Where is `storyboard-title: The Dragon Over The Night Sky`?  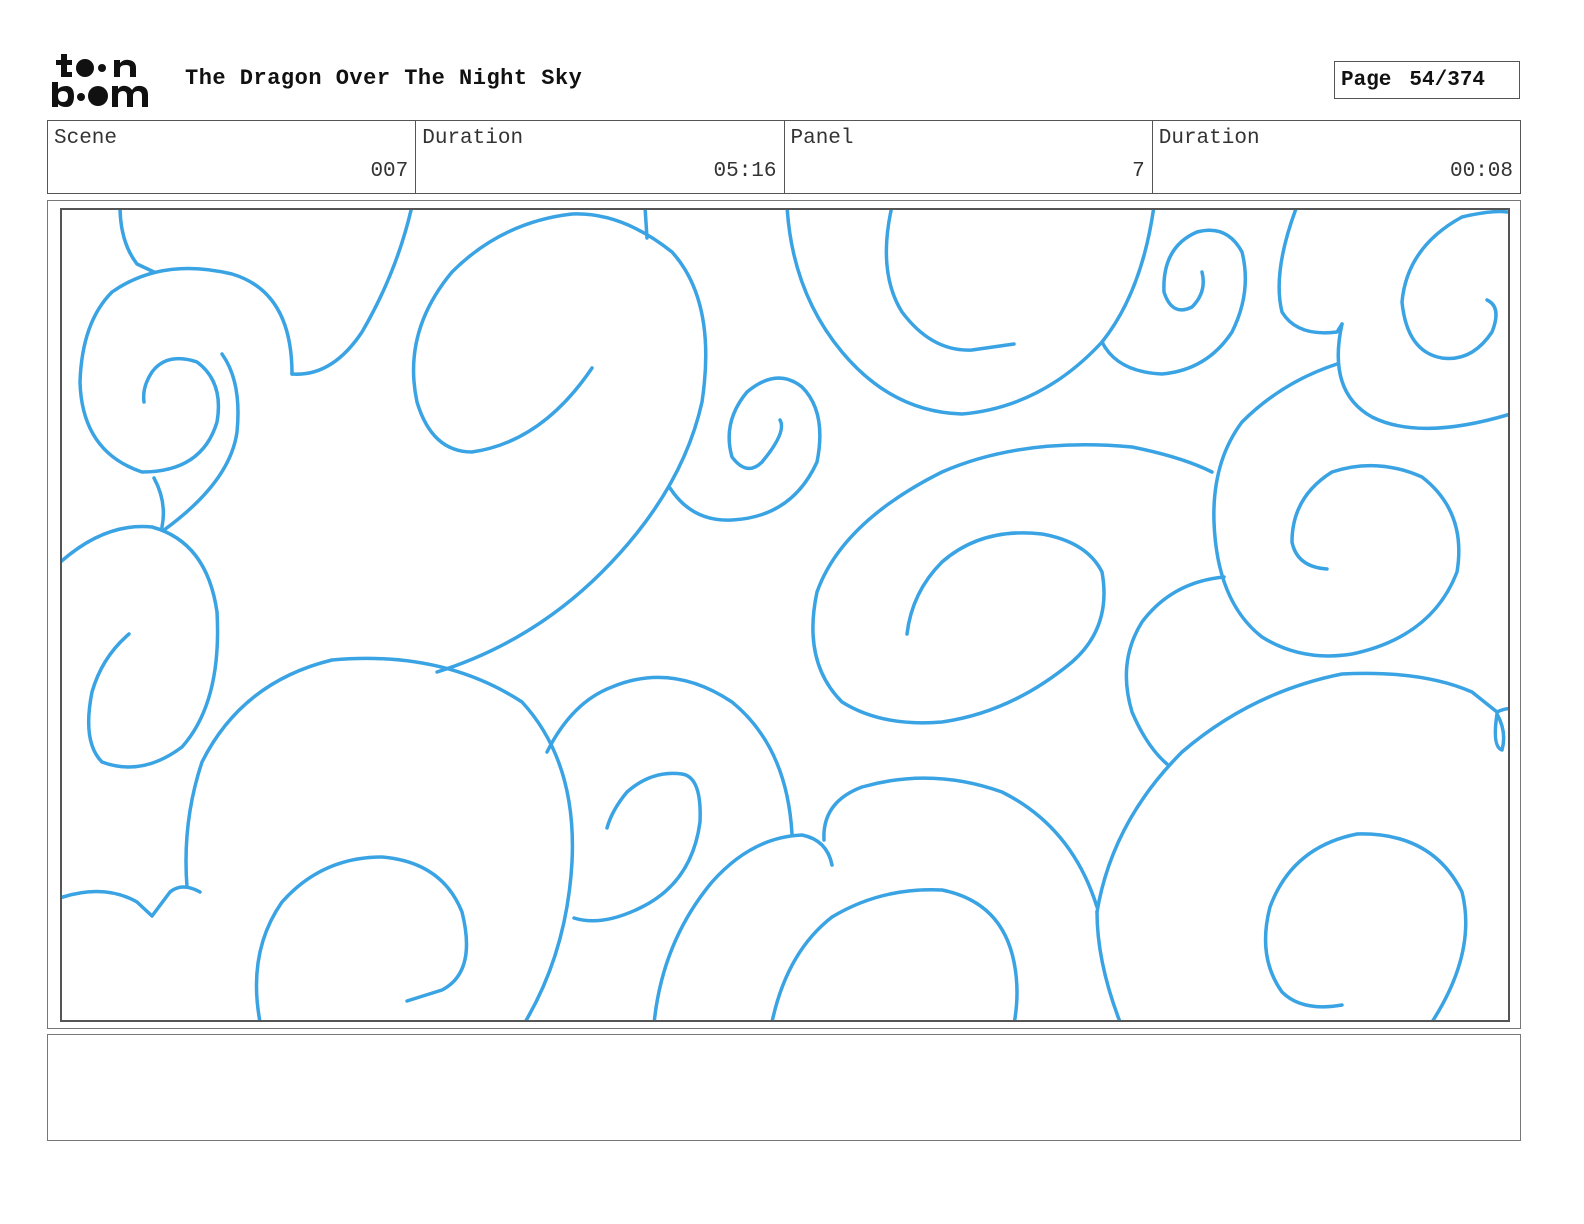 storyboard-title: The Dragon Over The Night Sky is located at coordinates (384, 78).